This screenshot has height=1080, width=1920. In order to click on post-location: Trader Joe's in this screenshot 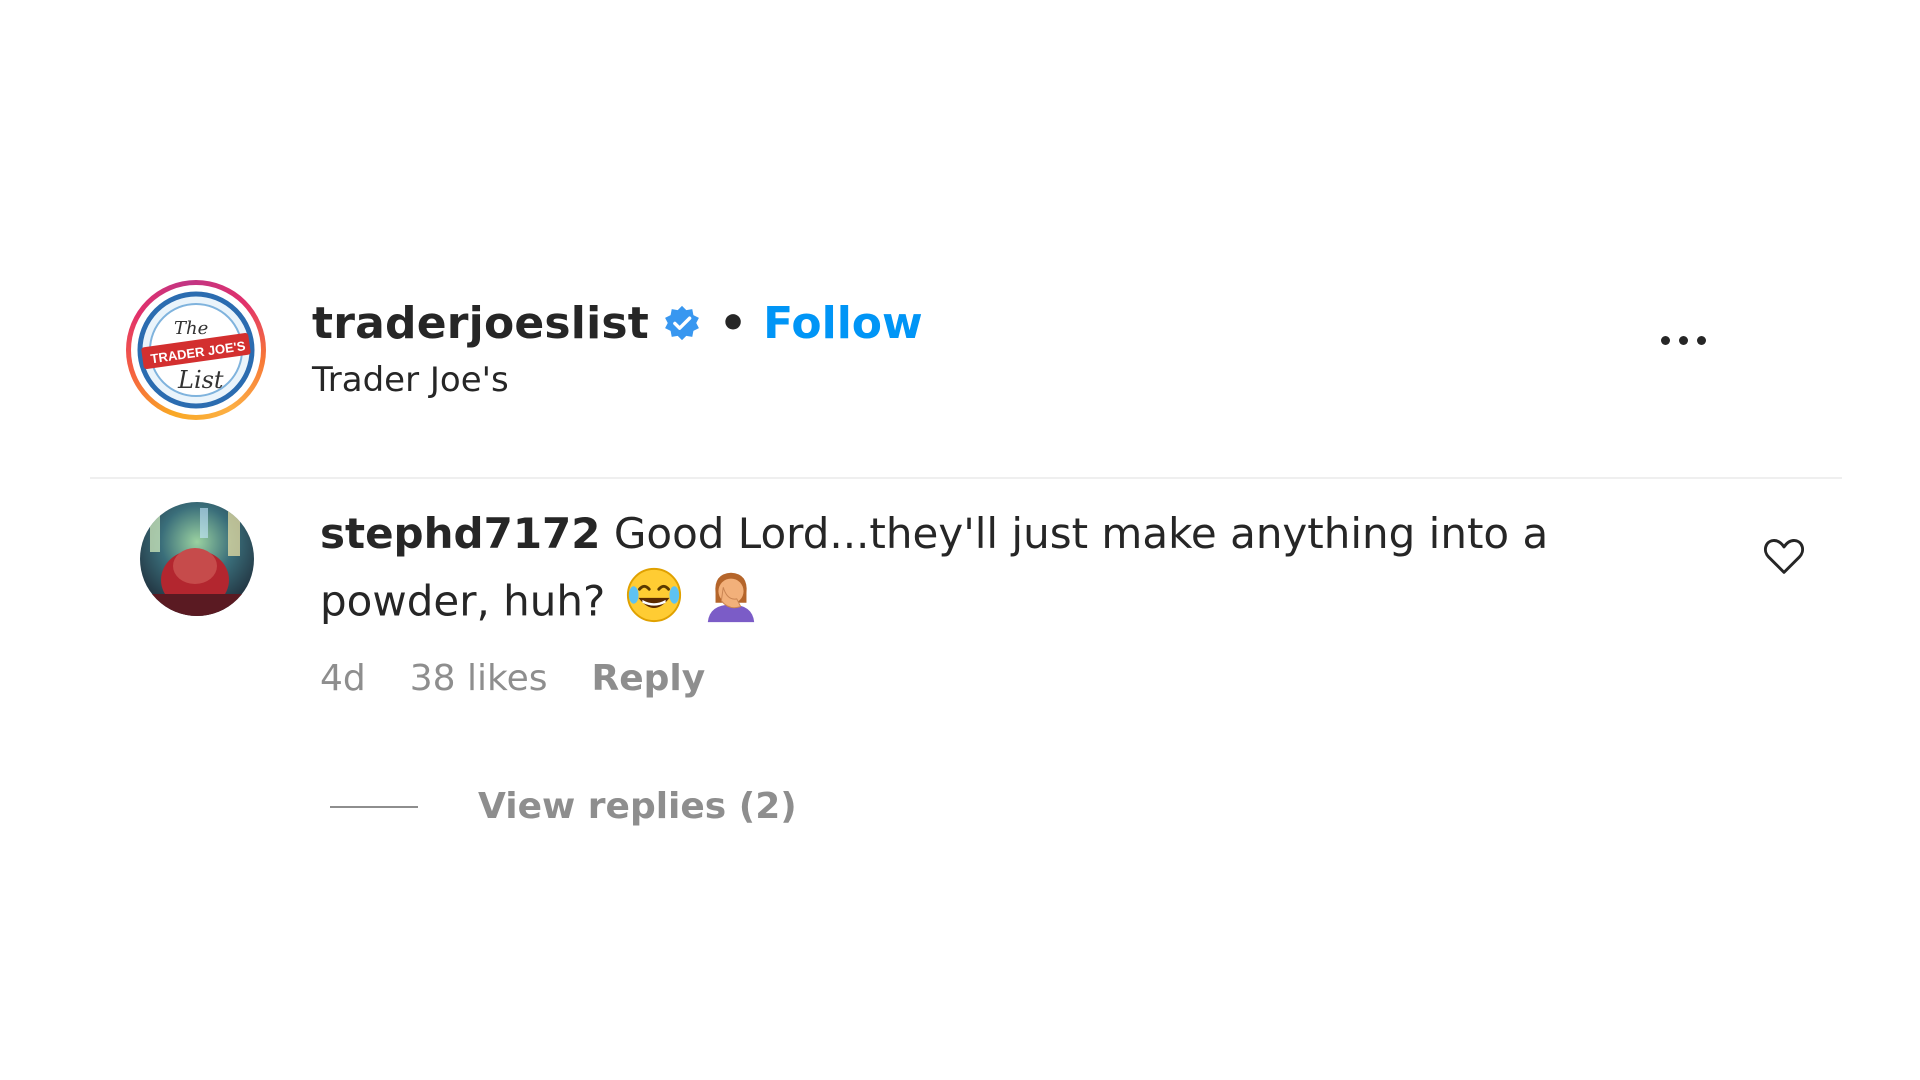, I will do `click(617, 380)`.